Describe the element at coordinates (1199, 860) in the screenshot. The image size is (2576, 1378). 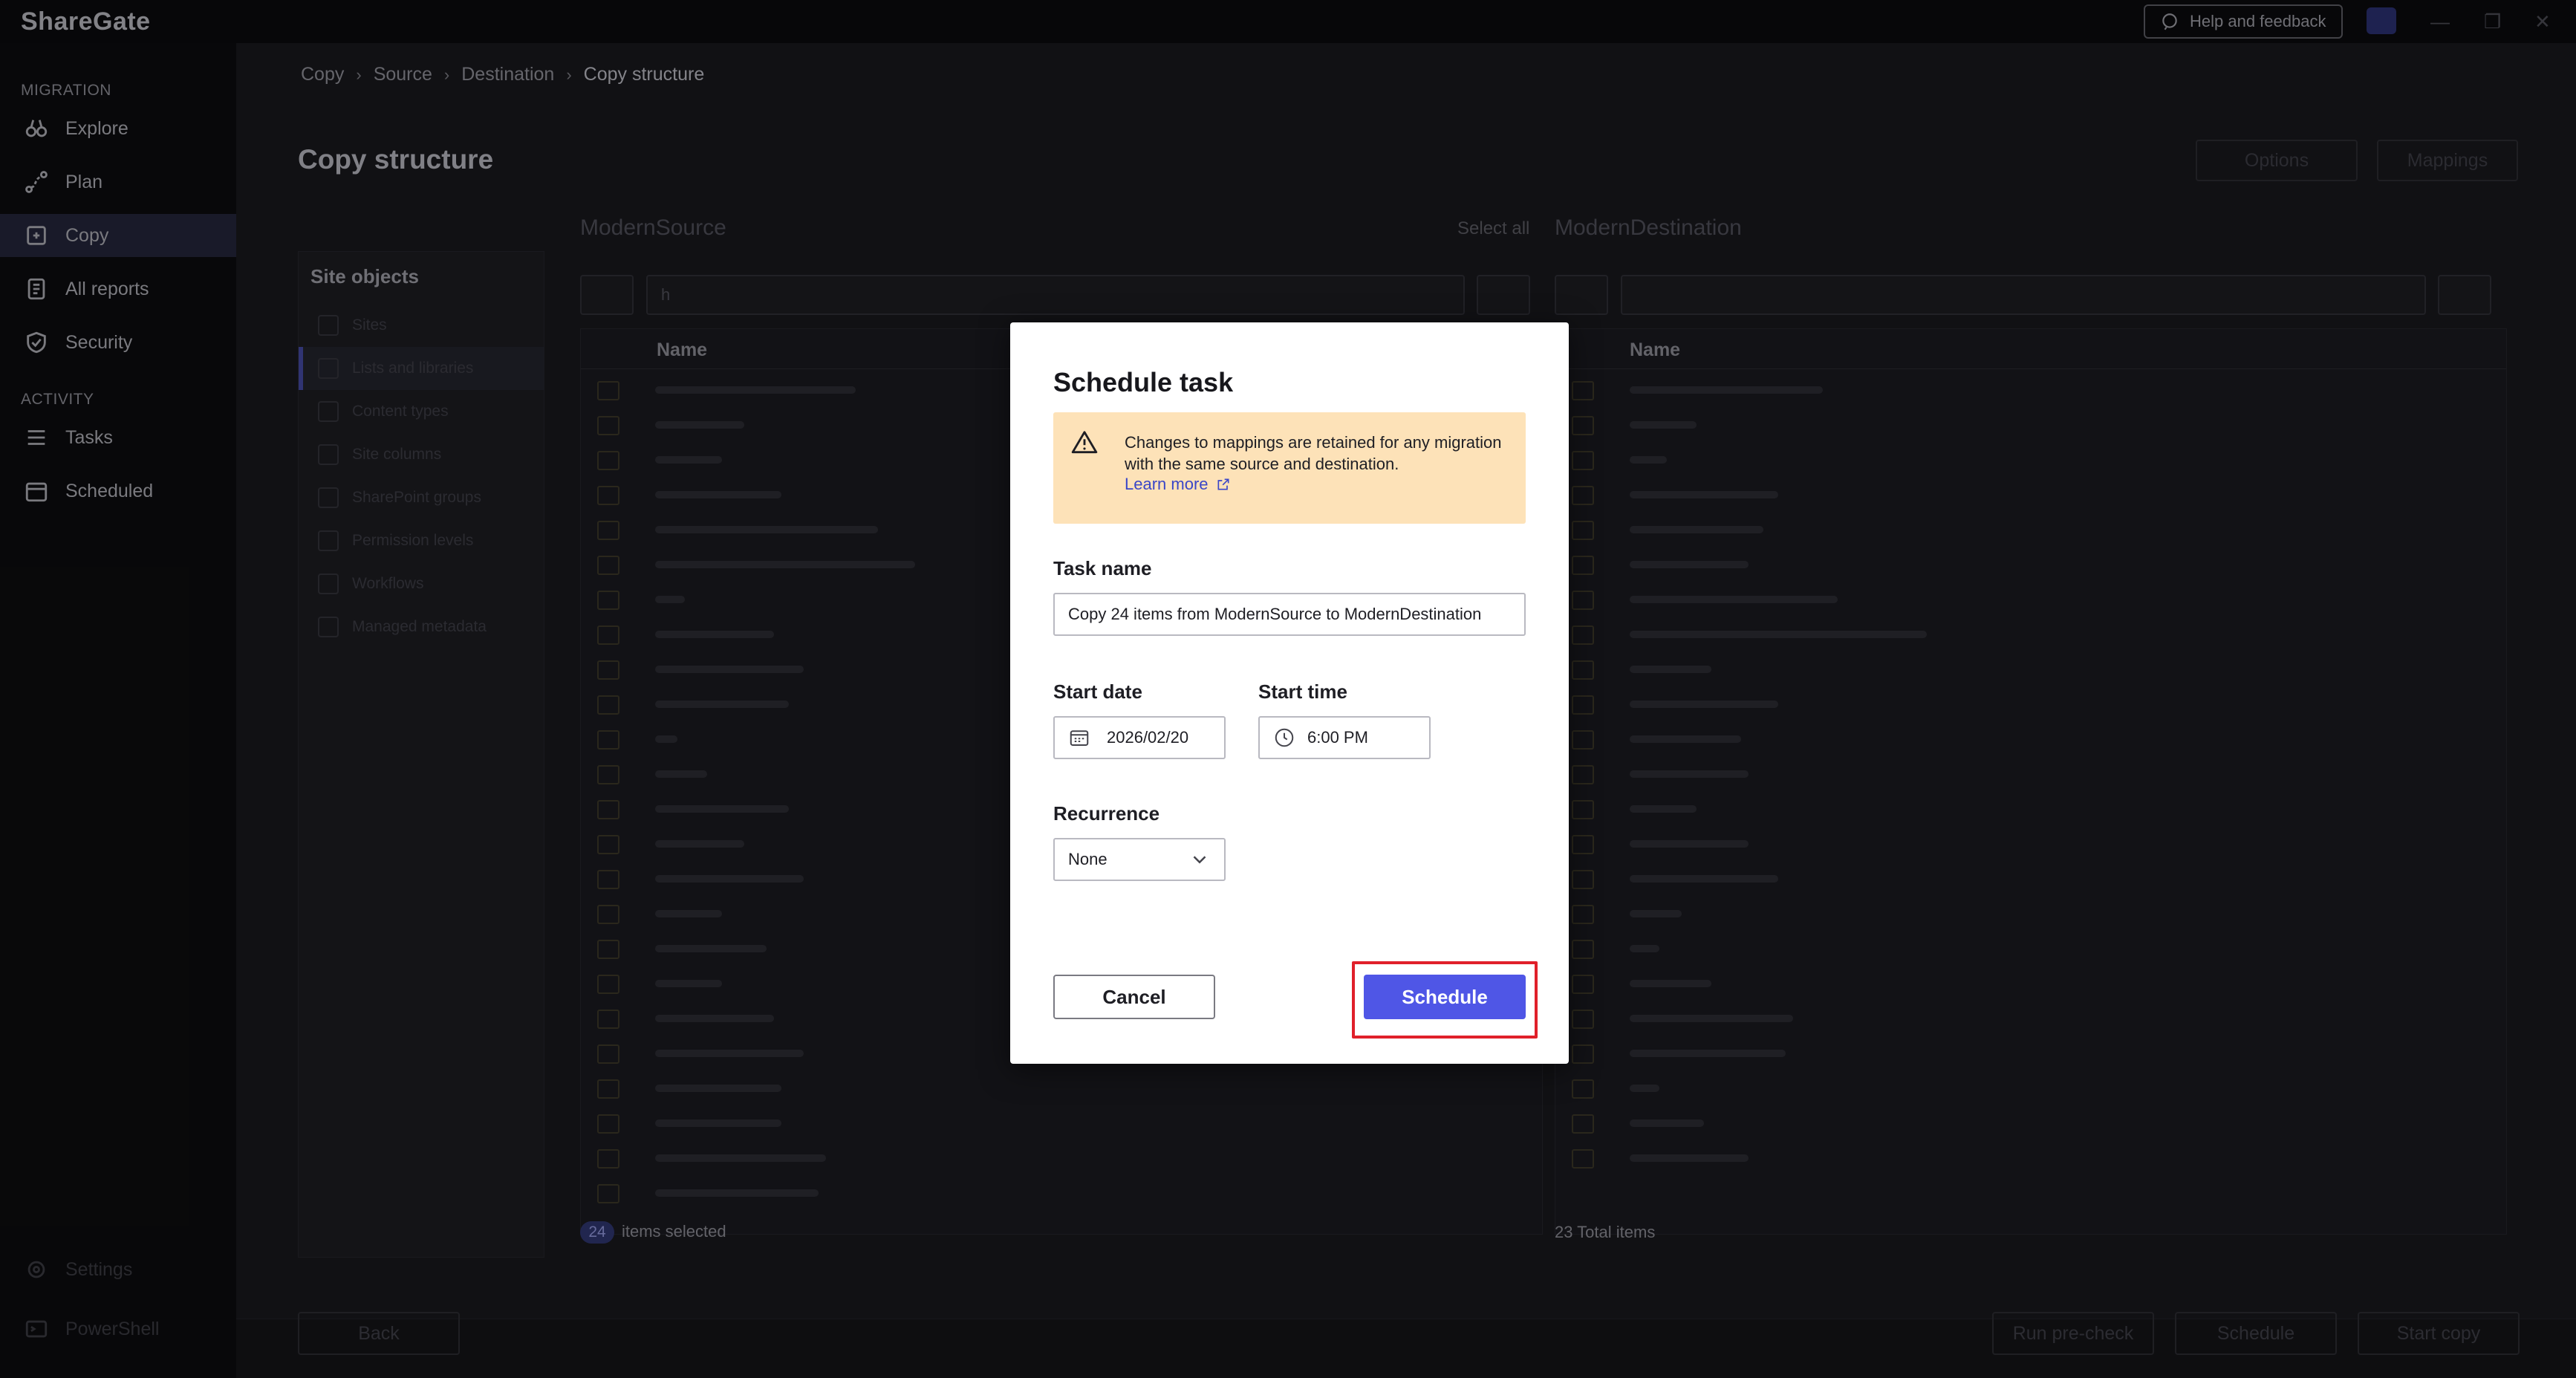
I see `chevron-down-icon` at that location.